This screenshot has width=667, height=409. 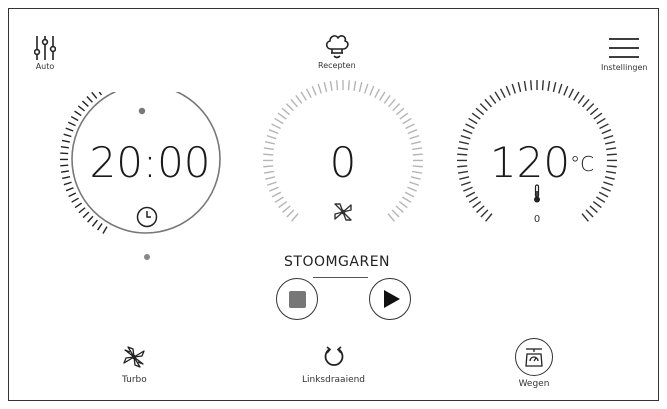 I want to click on recipes-button: Recepten, so click(x=337, y=51).